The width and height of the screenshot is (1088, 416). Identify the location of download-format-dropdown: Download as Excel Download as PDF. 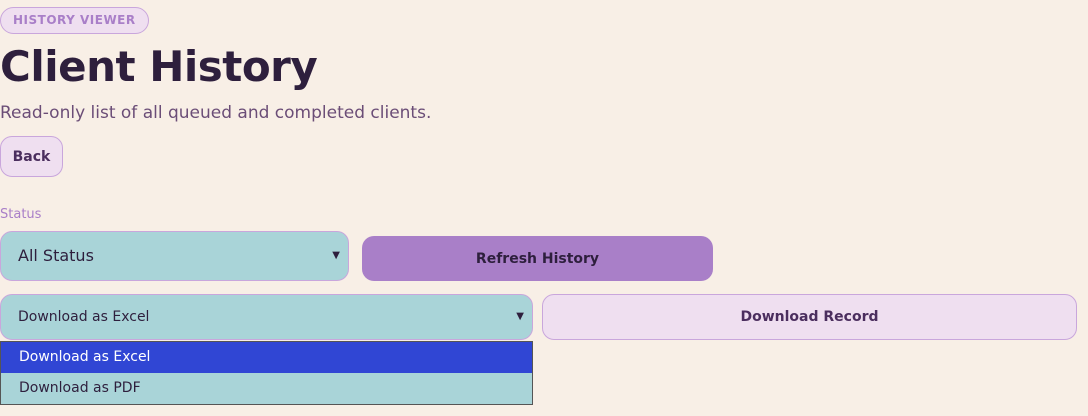
(266, 373).